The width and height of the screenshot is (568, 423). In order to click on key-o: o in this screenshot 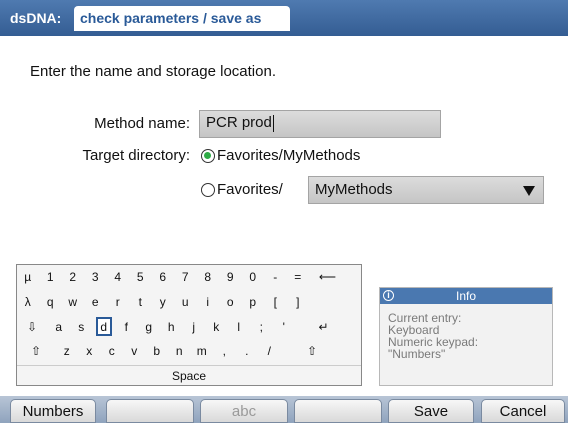, I will do `click(231, 301)`.